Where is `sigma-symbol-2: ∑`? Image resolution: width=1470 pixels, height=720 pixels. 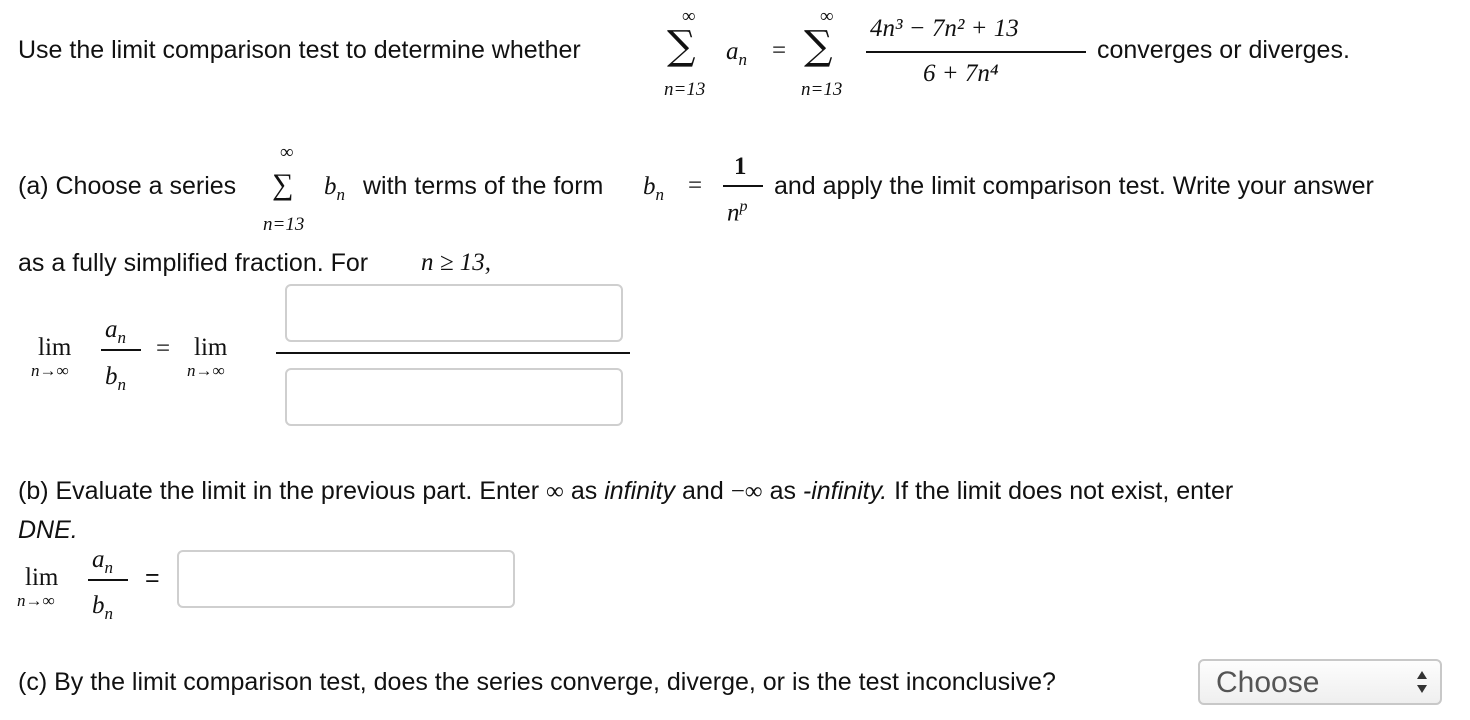 sigma-symbol-2: ∑ is located at coordinates (818, 46).